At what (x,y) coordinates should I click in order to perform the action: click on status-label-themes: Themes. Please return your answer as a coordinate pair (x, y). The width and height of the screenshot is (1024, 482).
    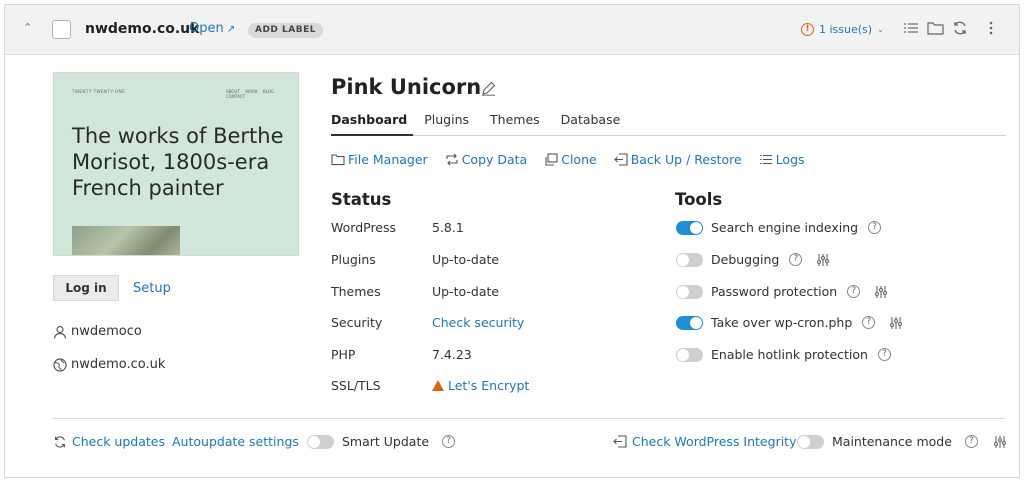
    Looking at the image, I should click on (356, 291).